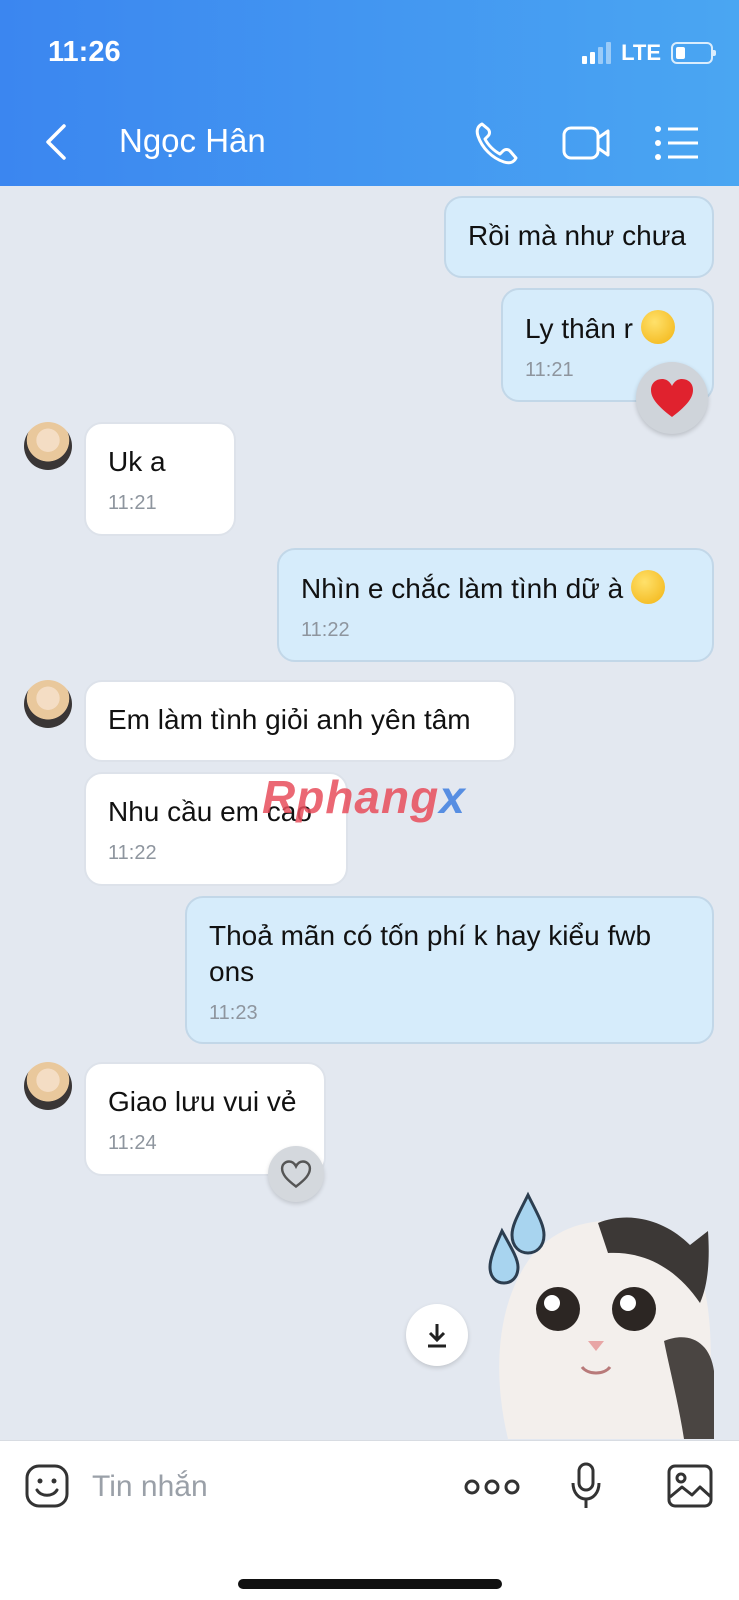 The image size is (739, 1600). I want to click on status-indicators: LTE, so click(649, 53).